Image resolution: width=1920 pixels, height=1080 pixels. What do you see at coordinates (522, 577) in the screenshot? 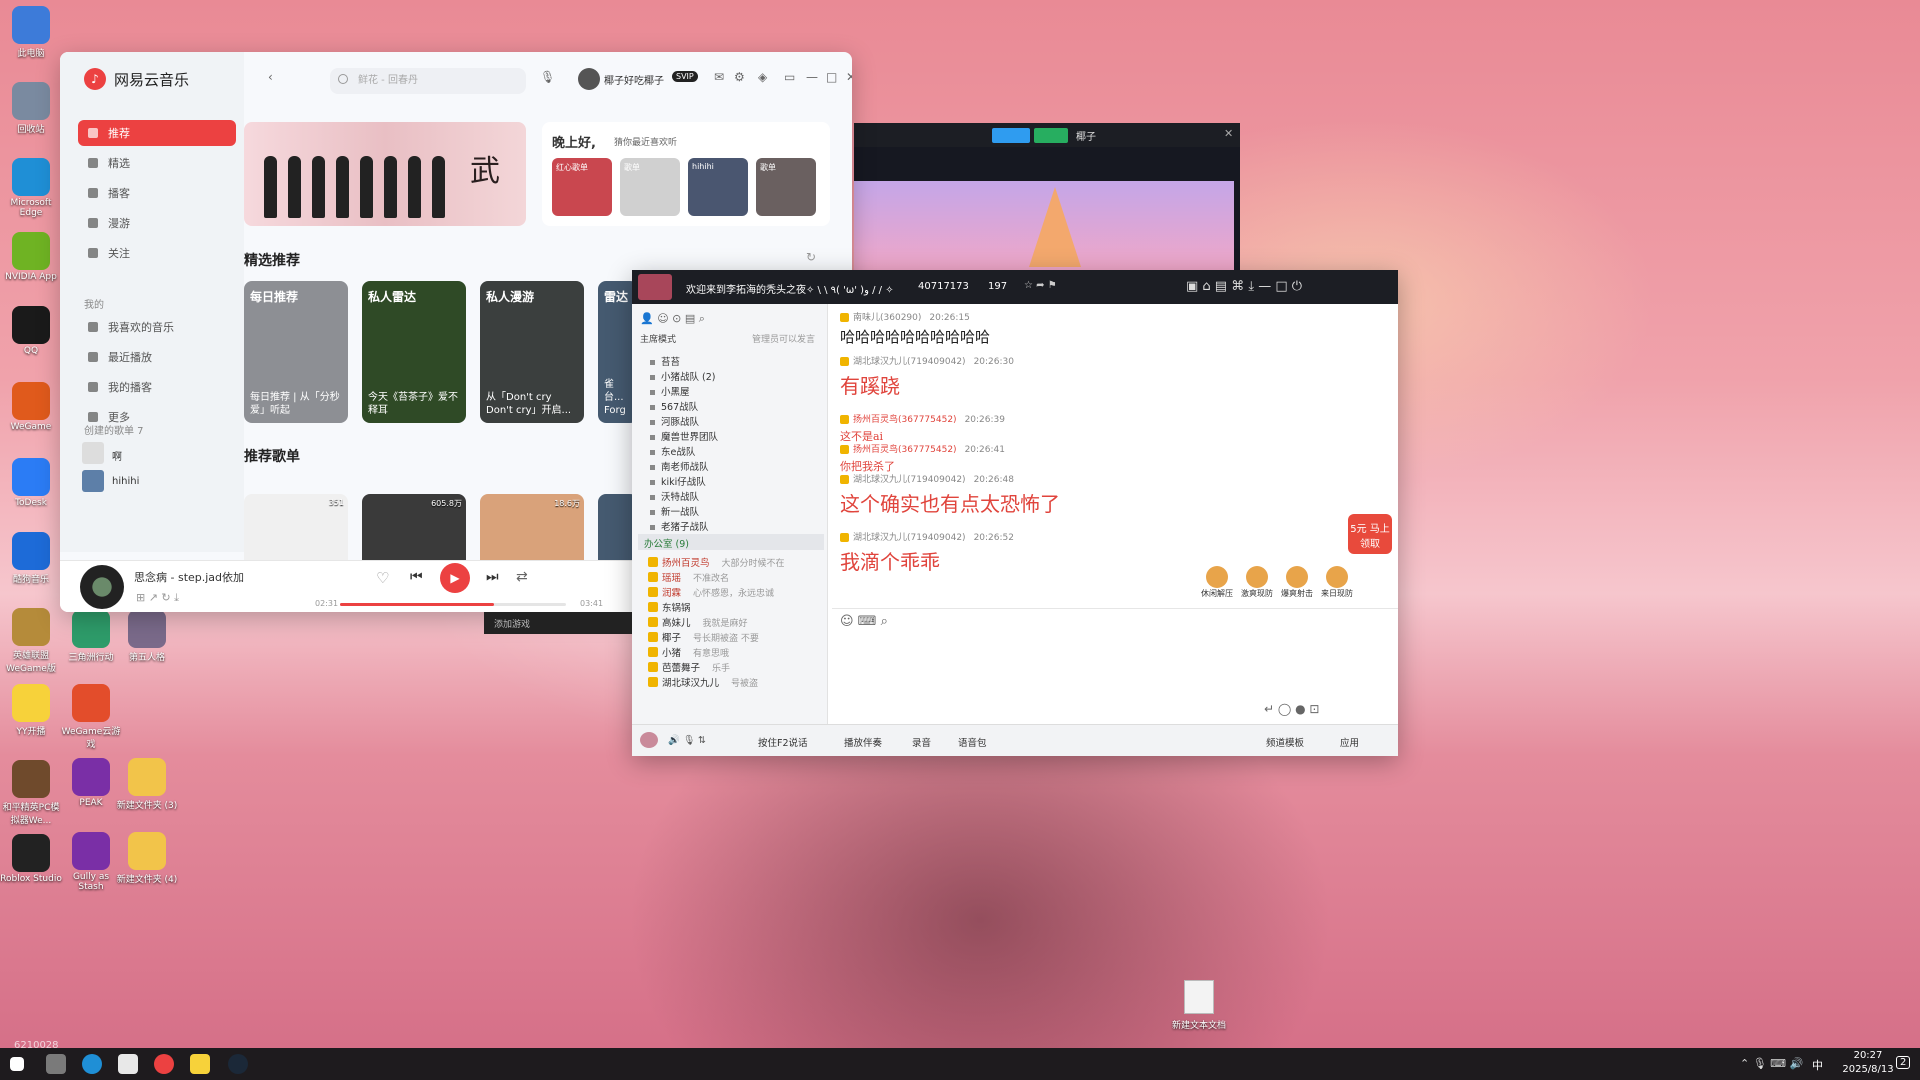
I see `shuffle-icon: ⇄` at bounding box center [522, 577].